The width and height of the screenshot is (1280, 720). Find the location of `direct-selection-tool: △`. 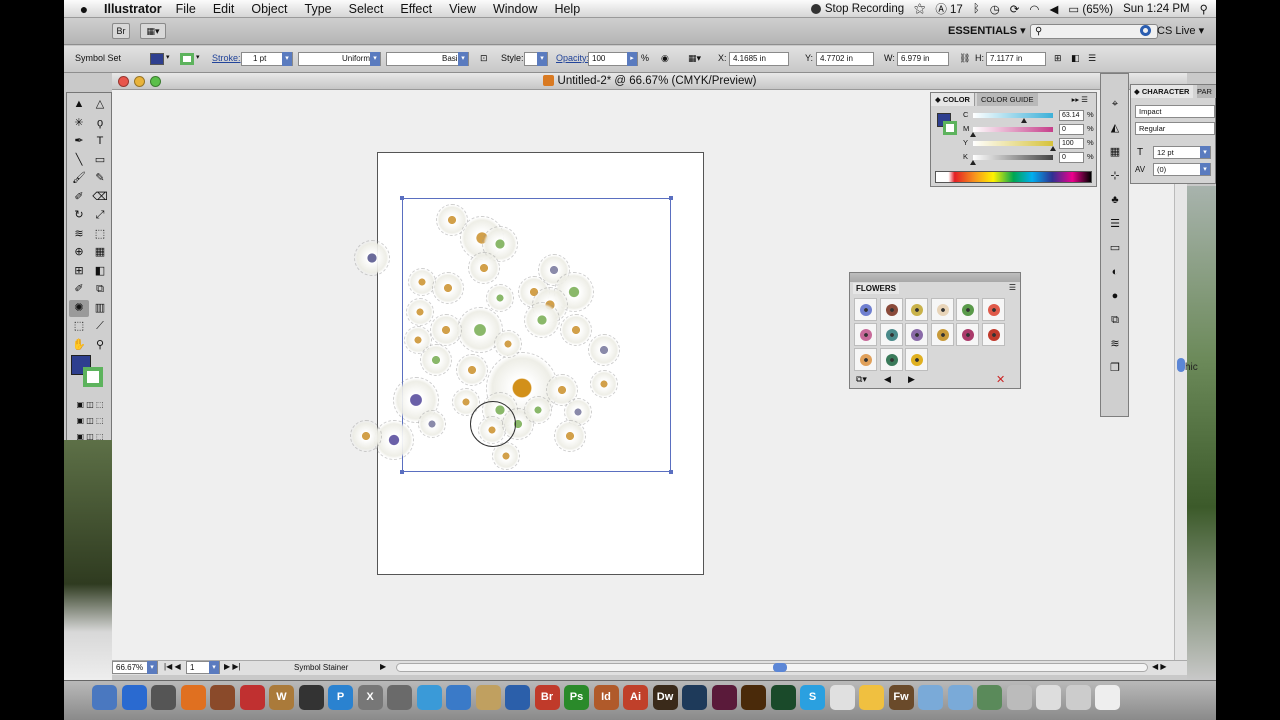

direct-selection-tool: △ is located at coordinates (100, 104).